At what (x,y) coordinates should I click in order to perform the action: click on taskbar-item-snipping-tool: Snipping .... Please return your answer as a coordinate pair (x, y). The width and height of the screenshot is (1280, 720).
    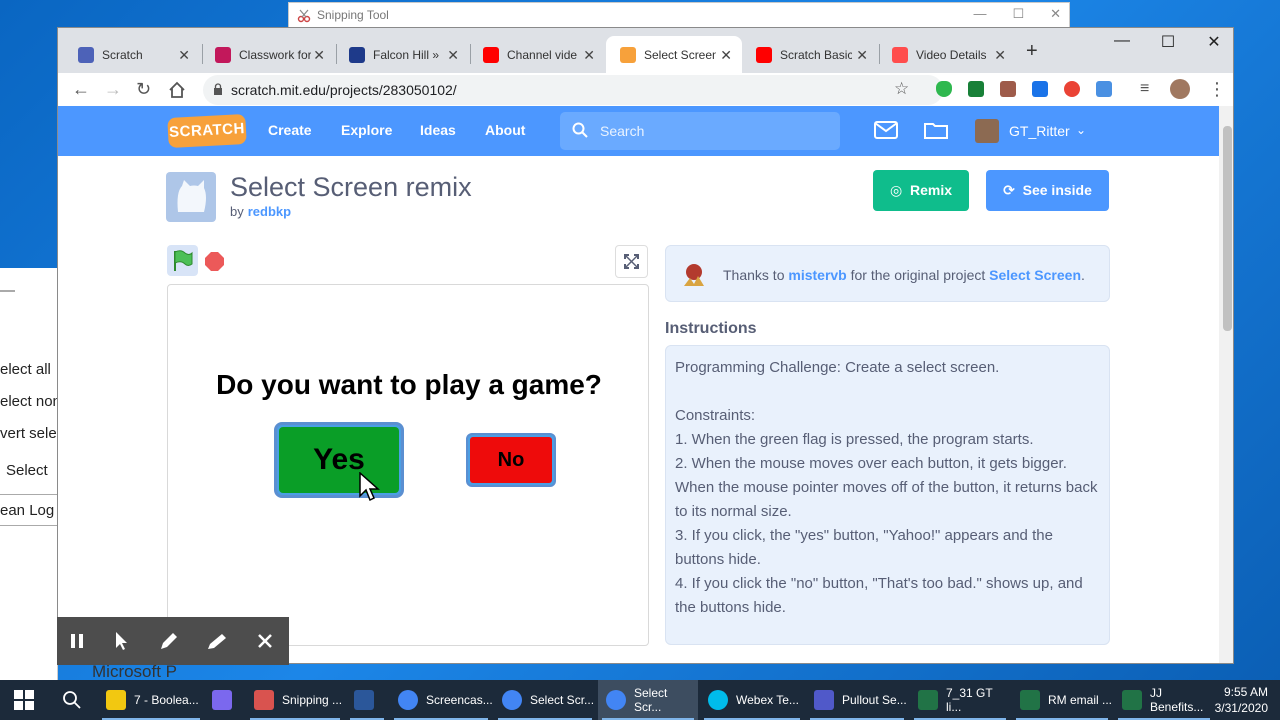
    Looking at the image, I should click on (295, 700).